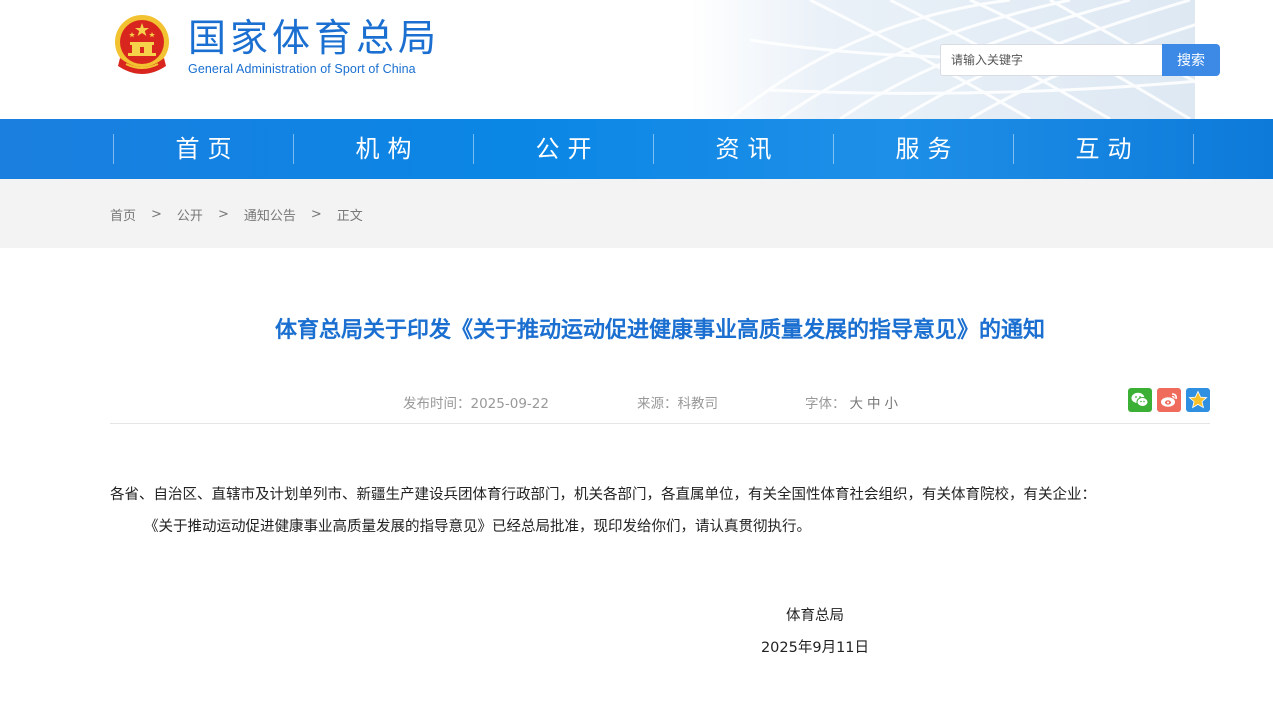  What do you see at coordinates (302, 69) in the screenshot?
I see `logo-subtitle: General Administration of Sport of China` at bounding box center [302, 69].